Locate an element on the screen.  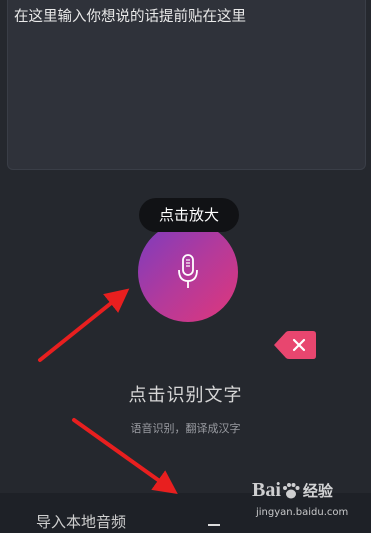
microphone-icon is located at coordinates (188, 271).